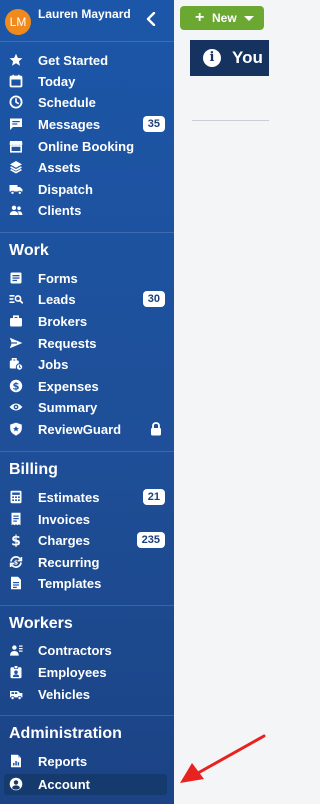  Describe the element at coordinates (16, 583) in the screenshot. I see `template-icon` at that location.